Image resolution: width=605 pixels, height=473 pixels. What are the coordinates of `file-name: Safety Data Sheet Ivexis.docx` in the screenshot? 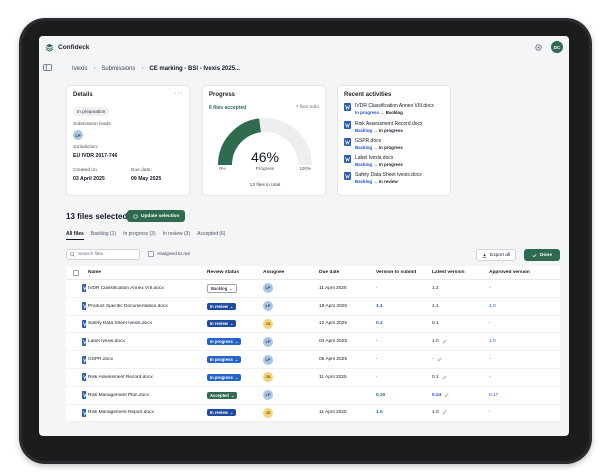 It's located at (145, 323).